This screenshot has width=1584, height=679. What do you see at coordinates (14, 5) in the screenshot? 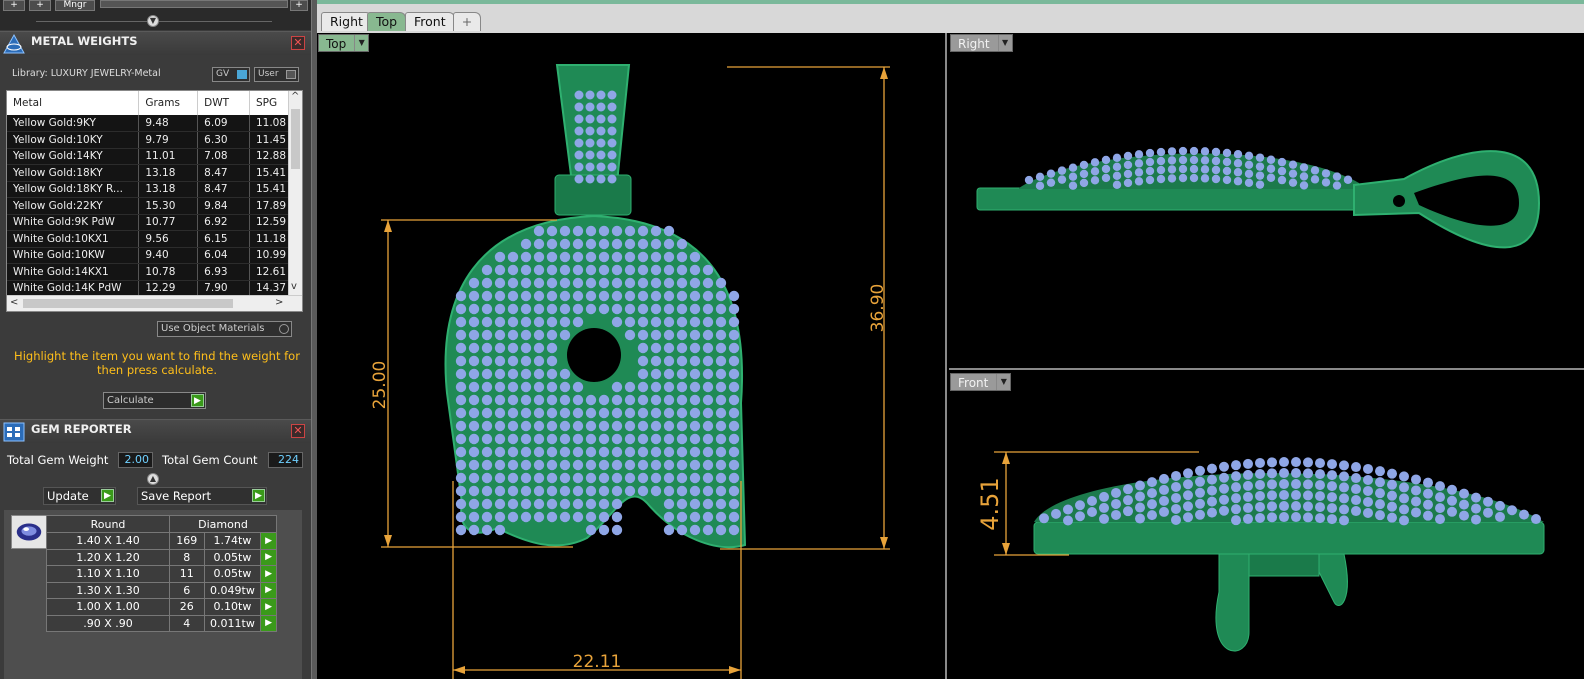
I see `add-button: +` at bounding box center [14, 5].